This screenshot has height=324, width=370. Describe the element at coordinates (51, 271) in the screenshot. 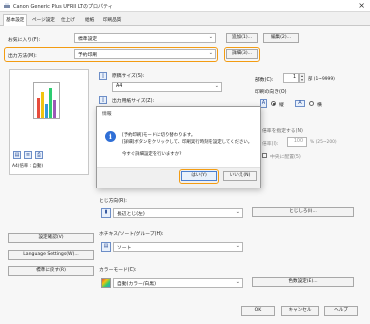

I see `restore-defaults-button: 標準に戻す(R)` at that location.